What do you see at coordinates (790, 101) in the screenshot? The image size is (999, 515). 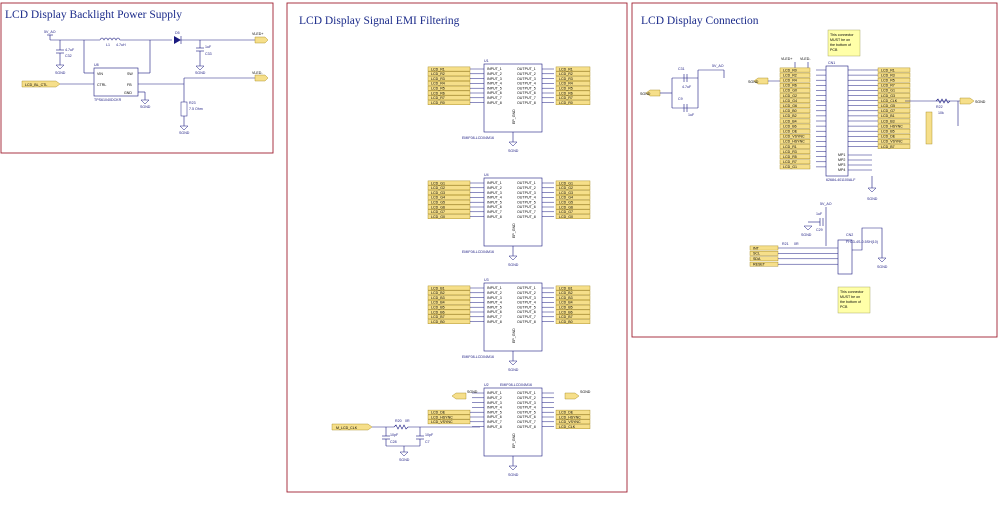 I see `cn1-left-port-label: LCD_G4` at bounding box center [790, 101].